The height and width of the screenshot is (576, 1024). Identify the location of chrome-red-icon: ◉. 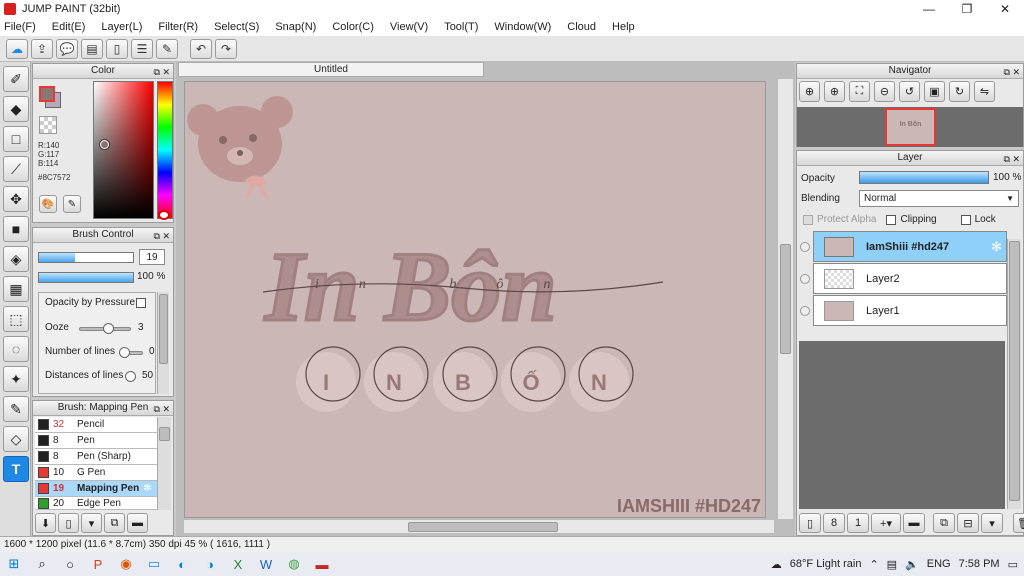
(126, 564).